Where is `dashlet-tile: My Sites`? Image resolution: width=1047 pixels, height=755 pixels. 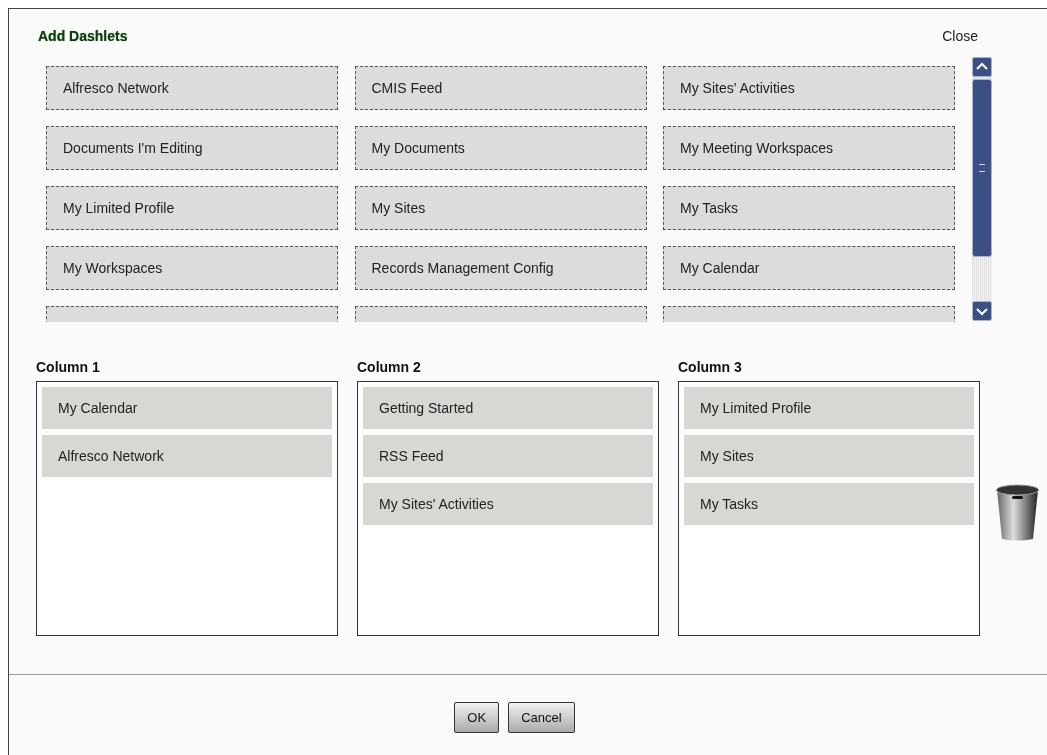
dashlet-tile: My Sites is located at coordinates (500, 208).